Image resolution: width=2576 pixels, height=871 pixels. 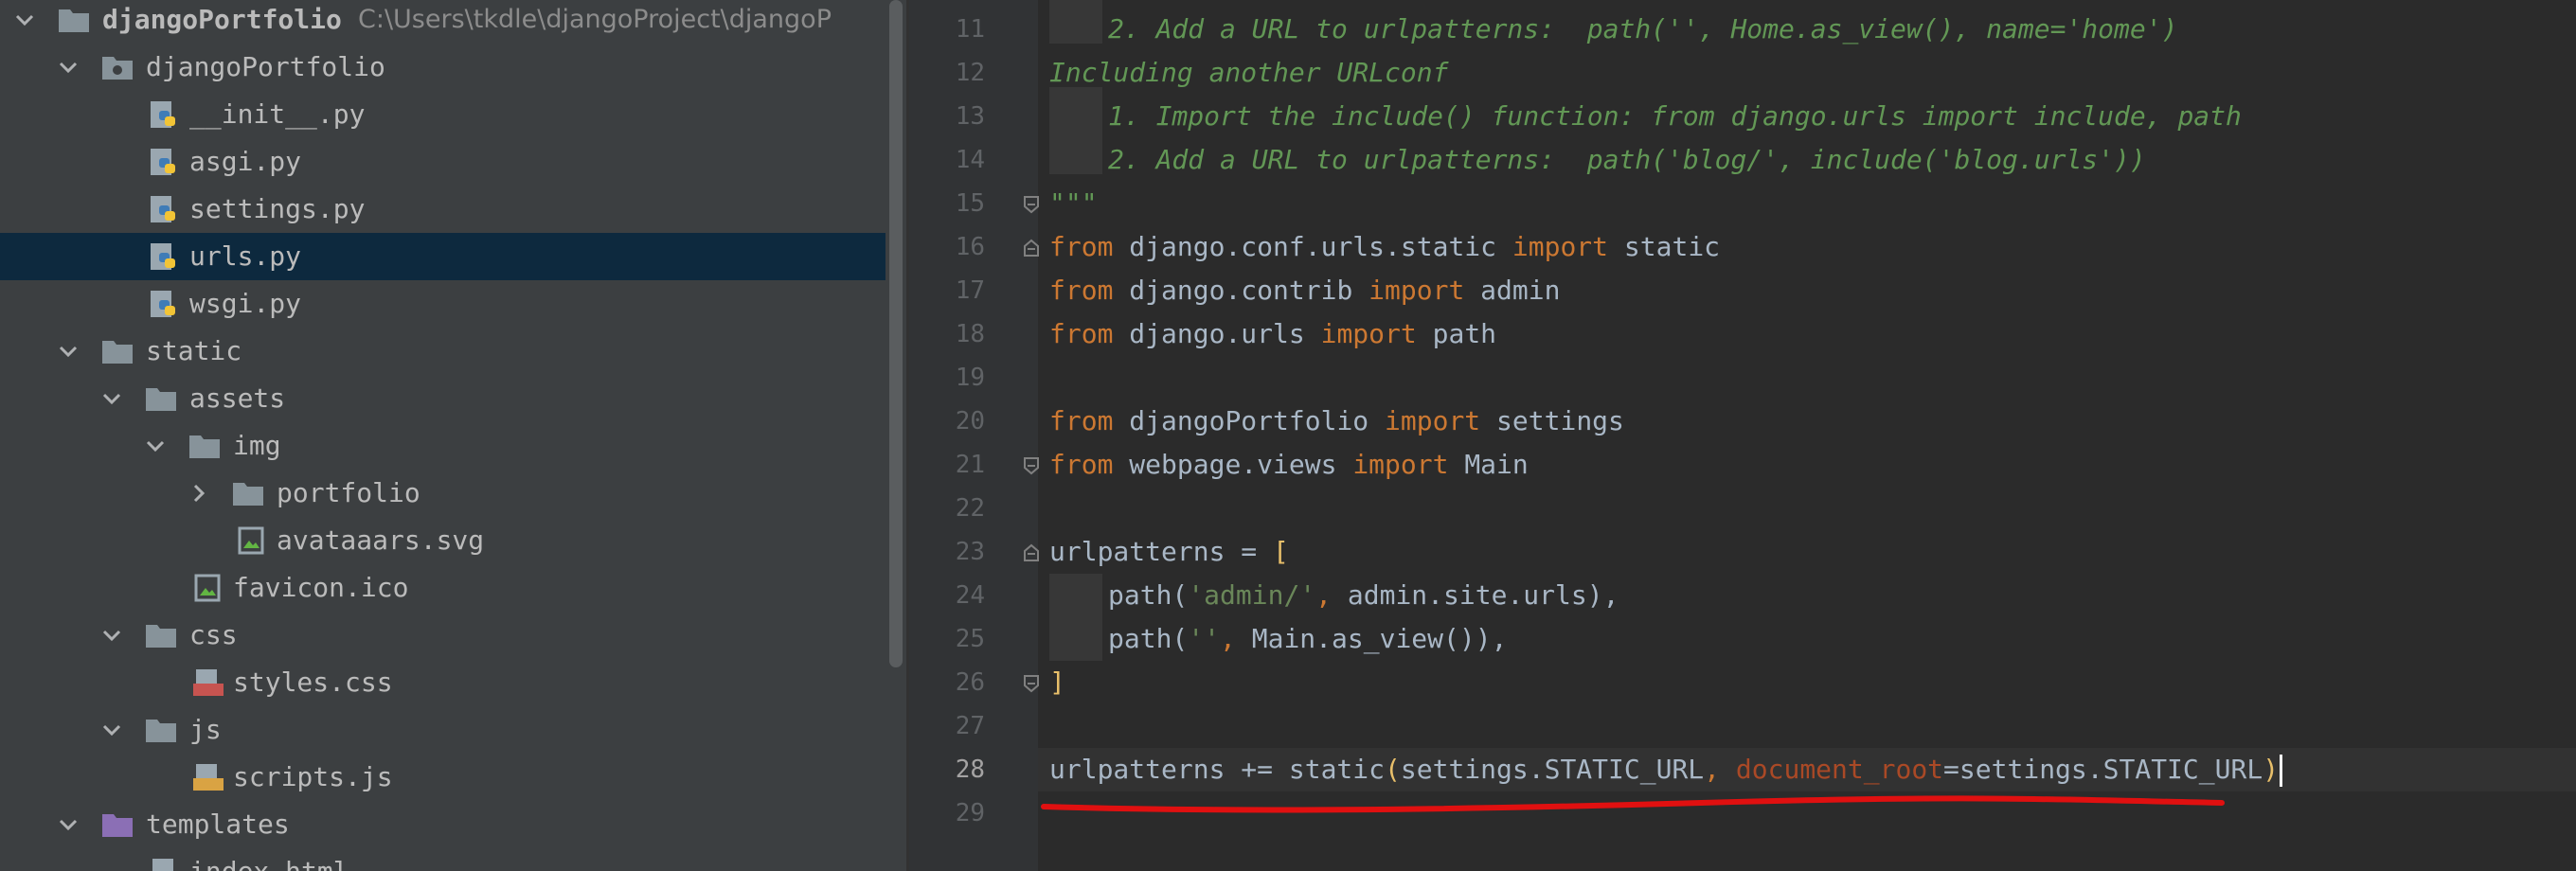 I want to click on tree-row-assets: assets, so click(x=443, y=398).